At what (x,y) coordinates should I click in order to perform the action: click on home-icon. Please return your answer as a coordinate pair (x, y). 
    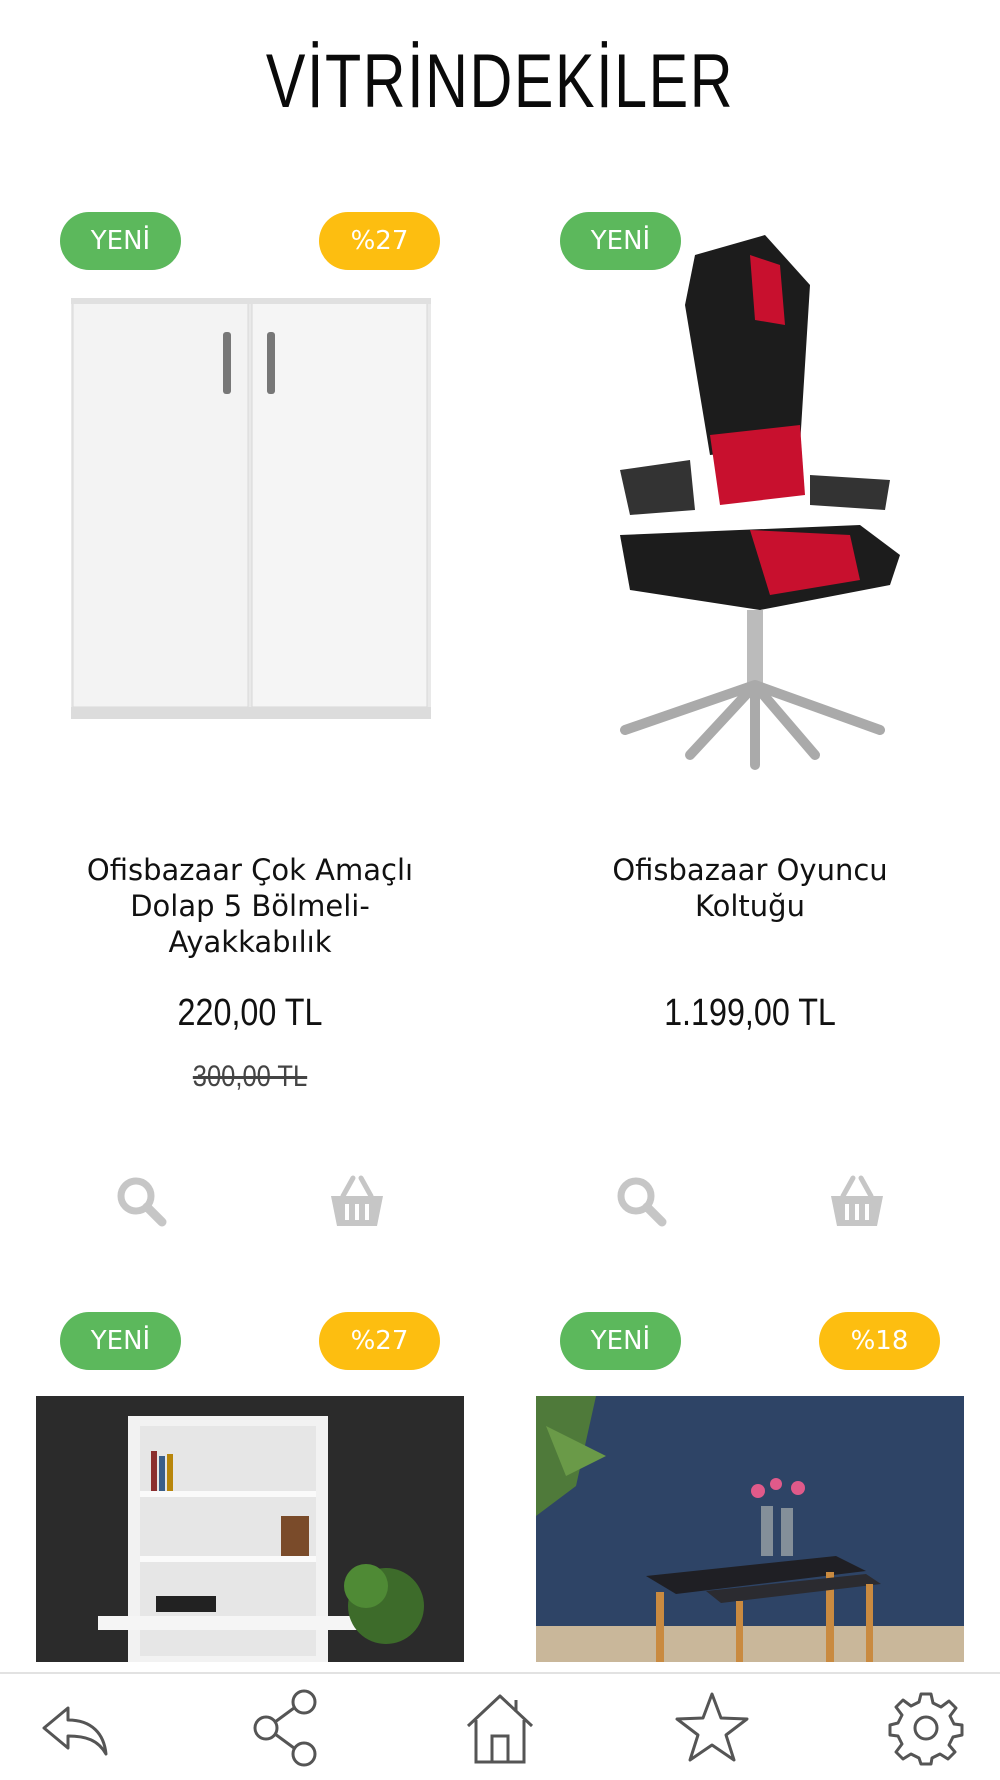
    Looking at the image, I should click on (500, 1729).